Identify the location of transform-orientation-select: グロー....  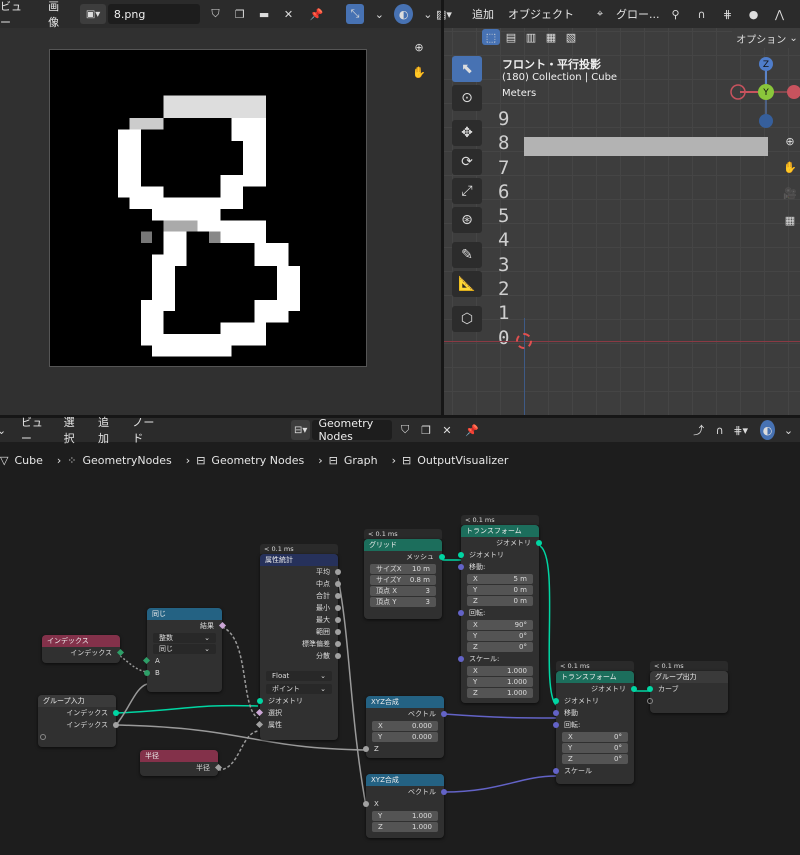
(638, 14).